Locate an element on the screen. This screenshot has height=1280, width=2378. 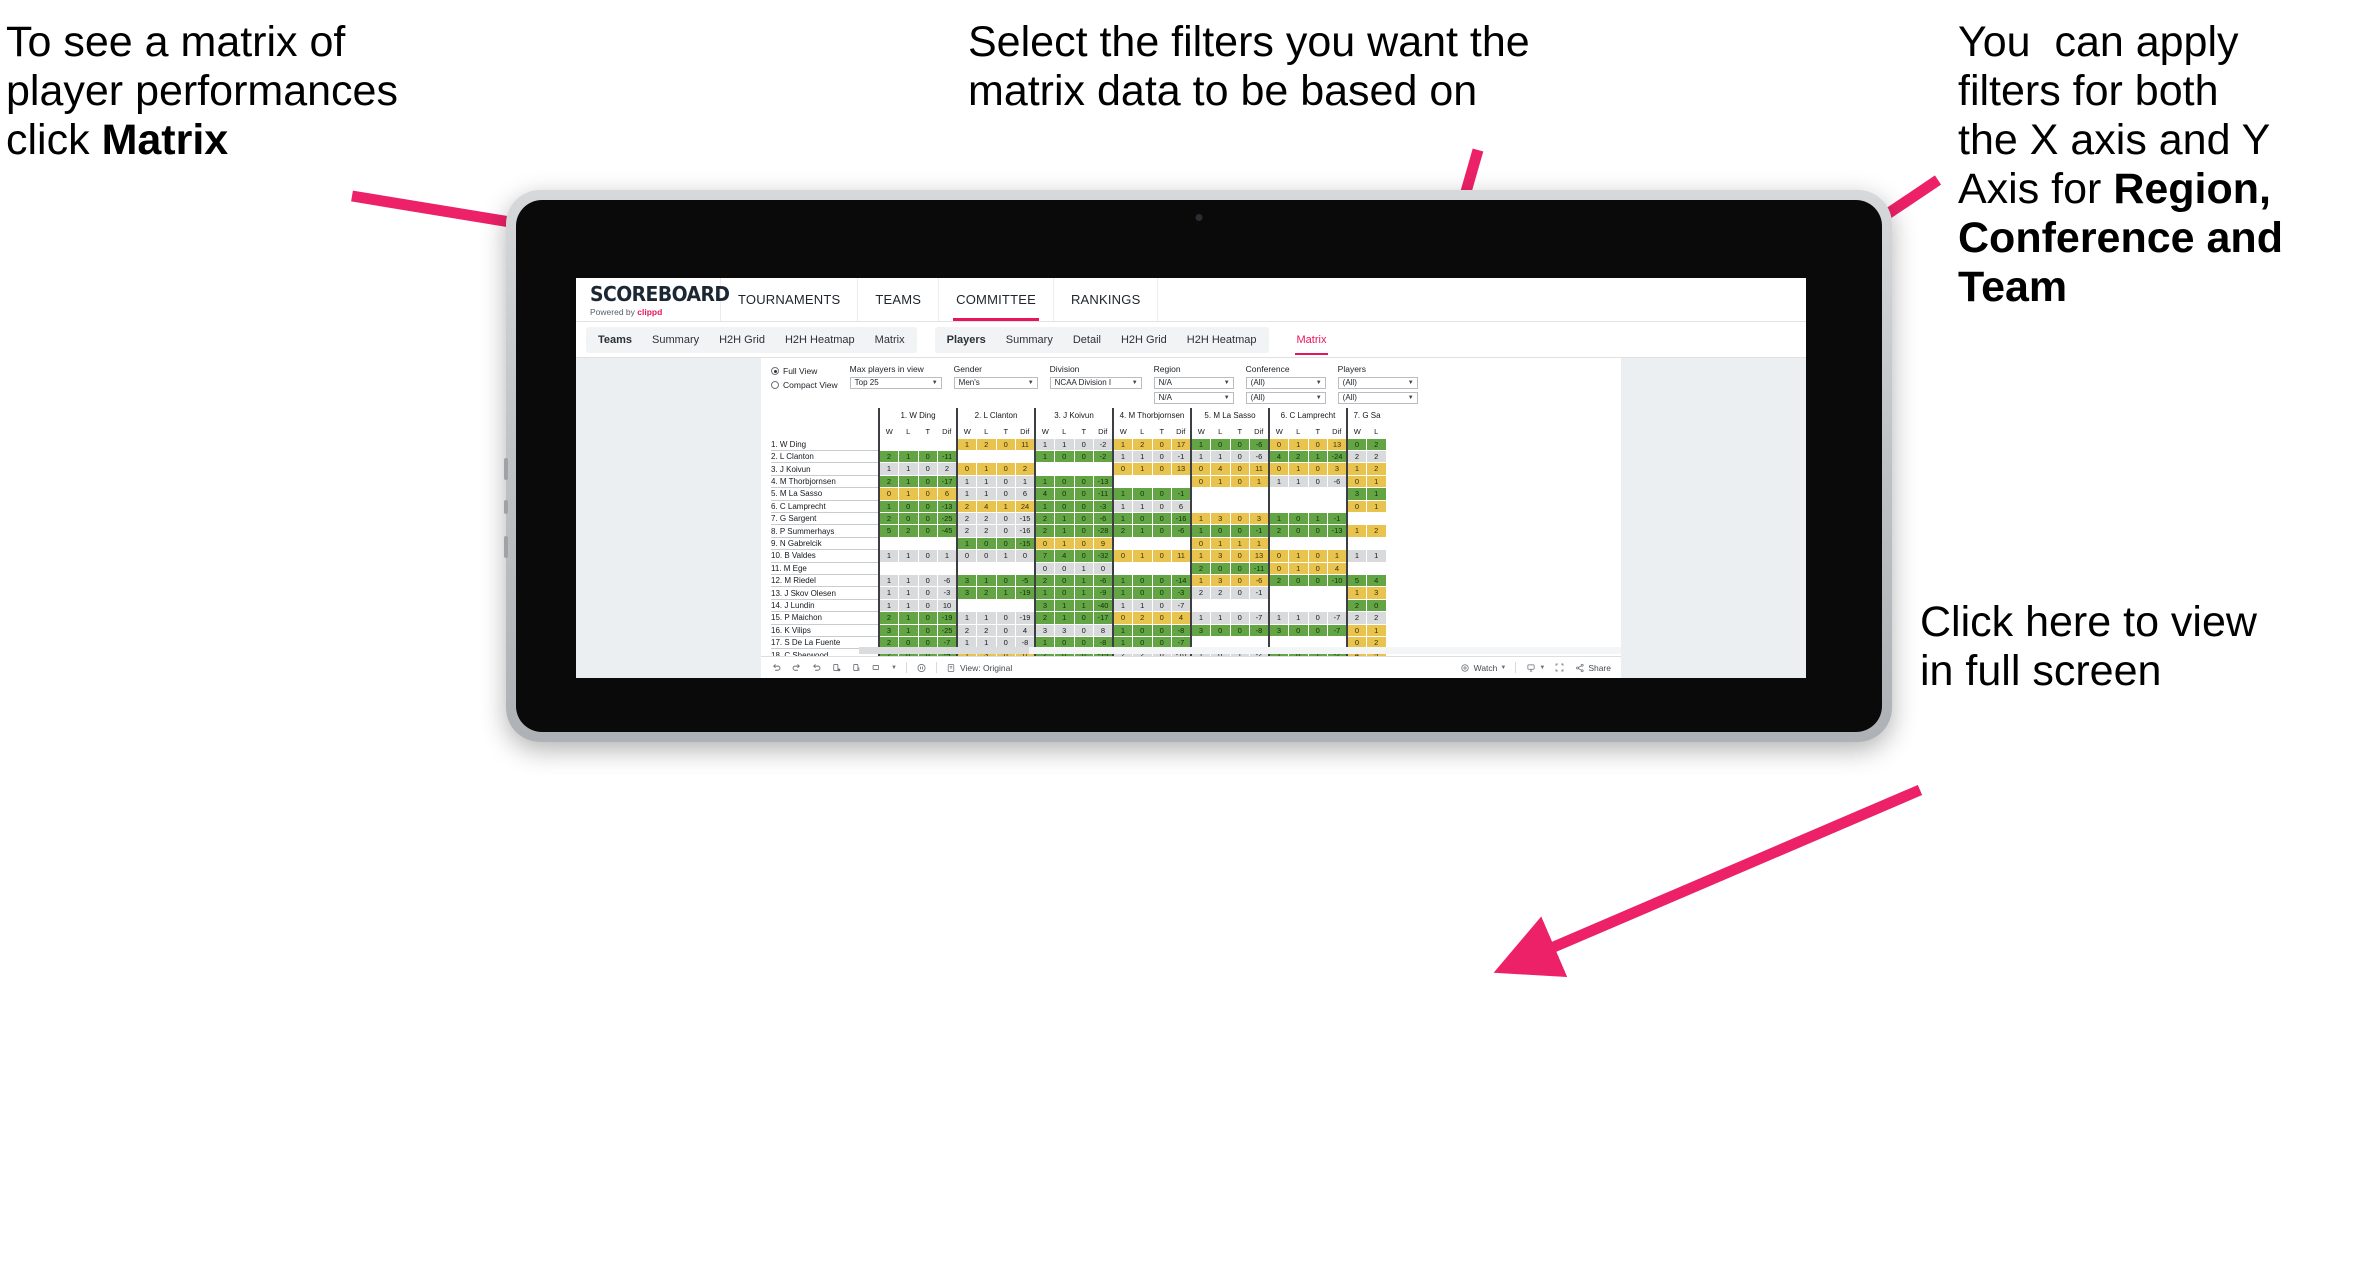
subnav-item-players-detail: Detail is located at coordinates (1087, 340).